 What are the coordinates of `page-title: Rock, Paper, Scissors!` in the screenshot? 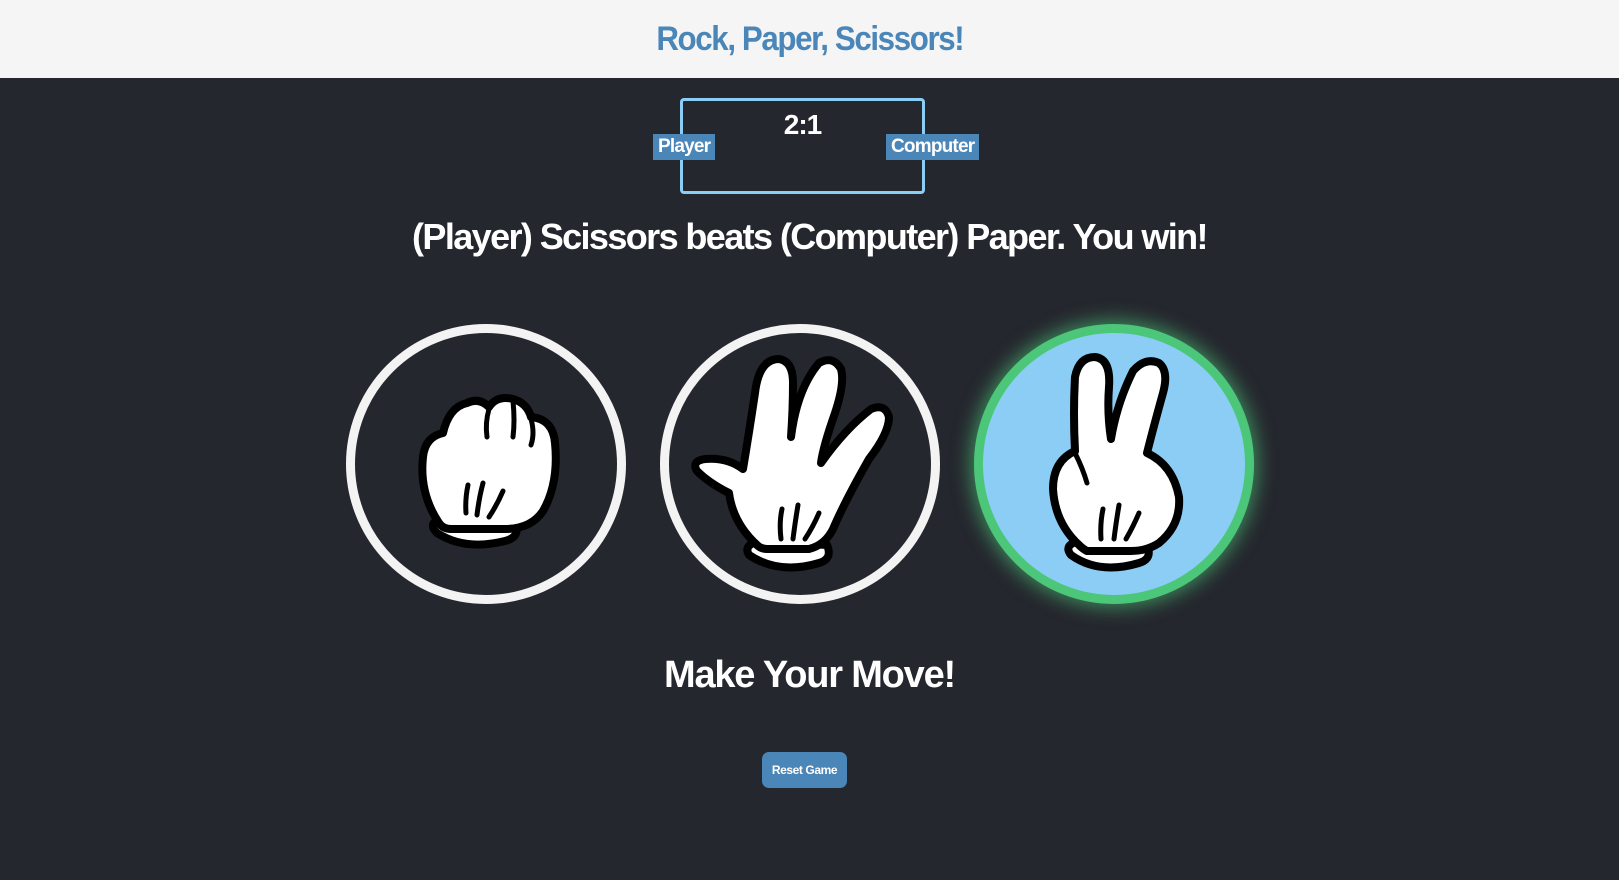 It's located at (810, 38).